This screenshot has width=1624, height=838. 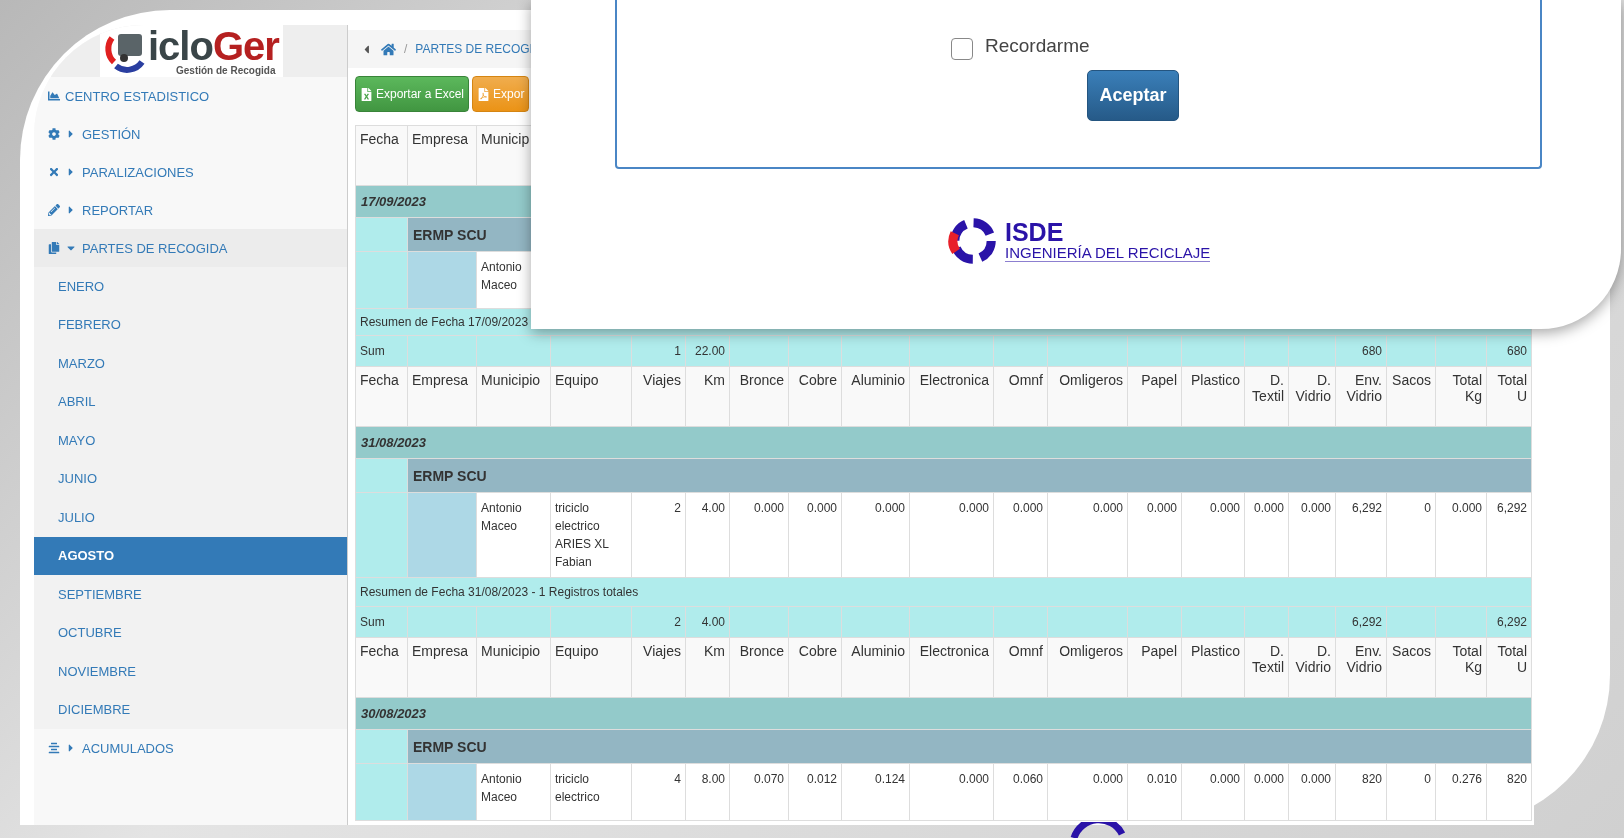 What do you see at coordinates (973, 241) in the screenshot?
I see `recycle-ring-icon` at bounding box center [973, 241].